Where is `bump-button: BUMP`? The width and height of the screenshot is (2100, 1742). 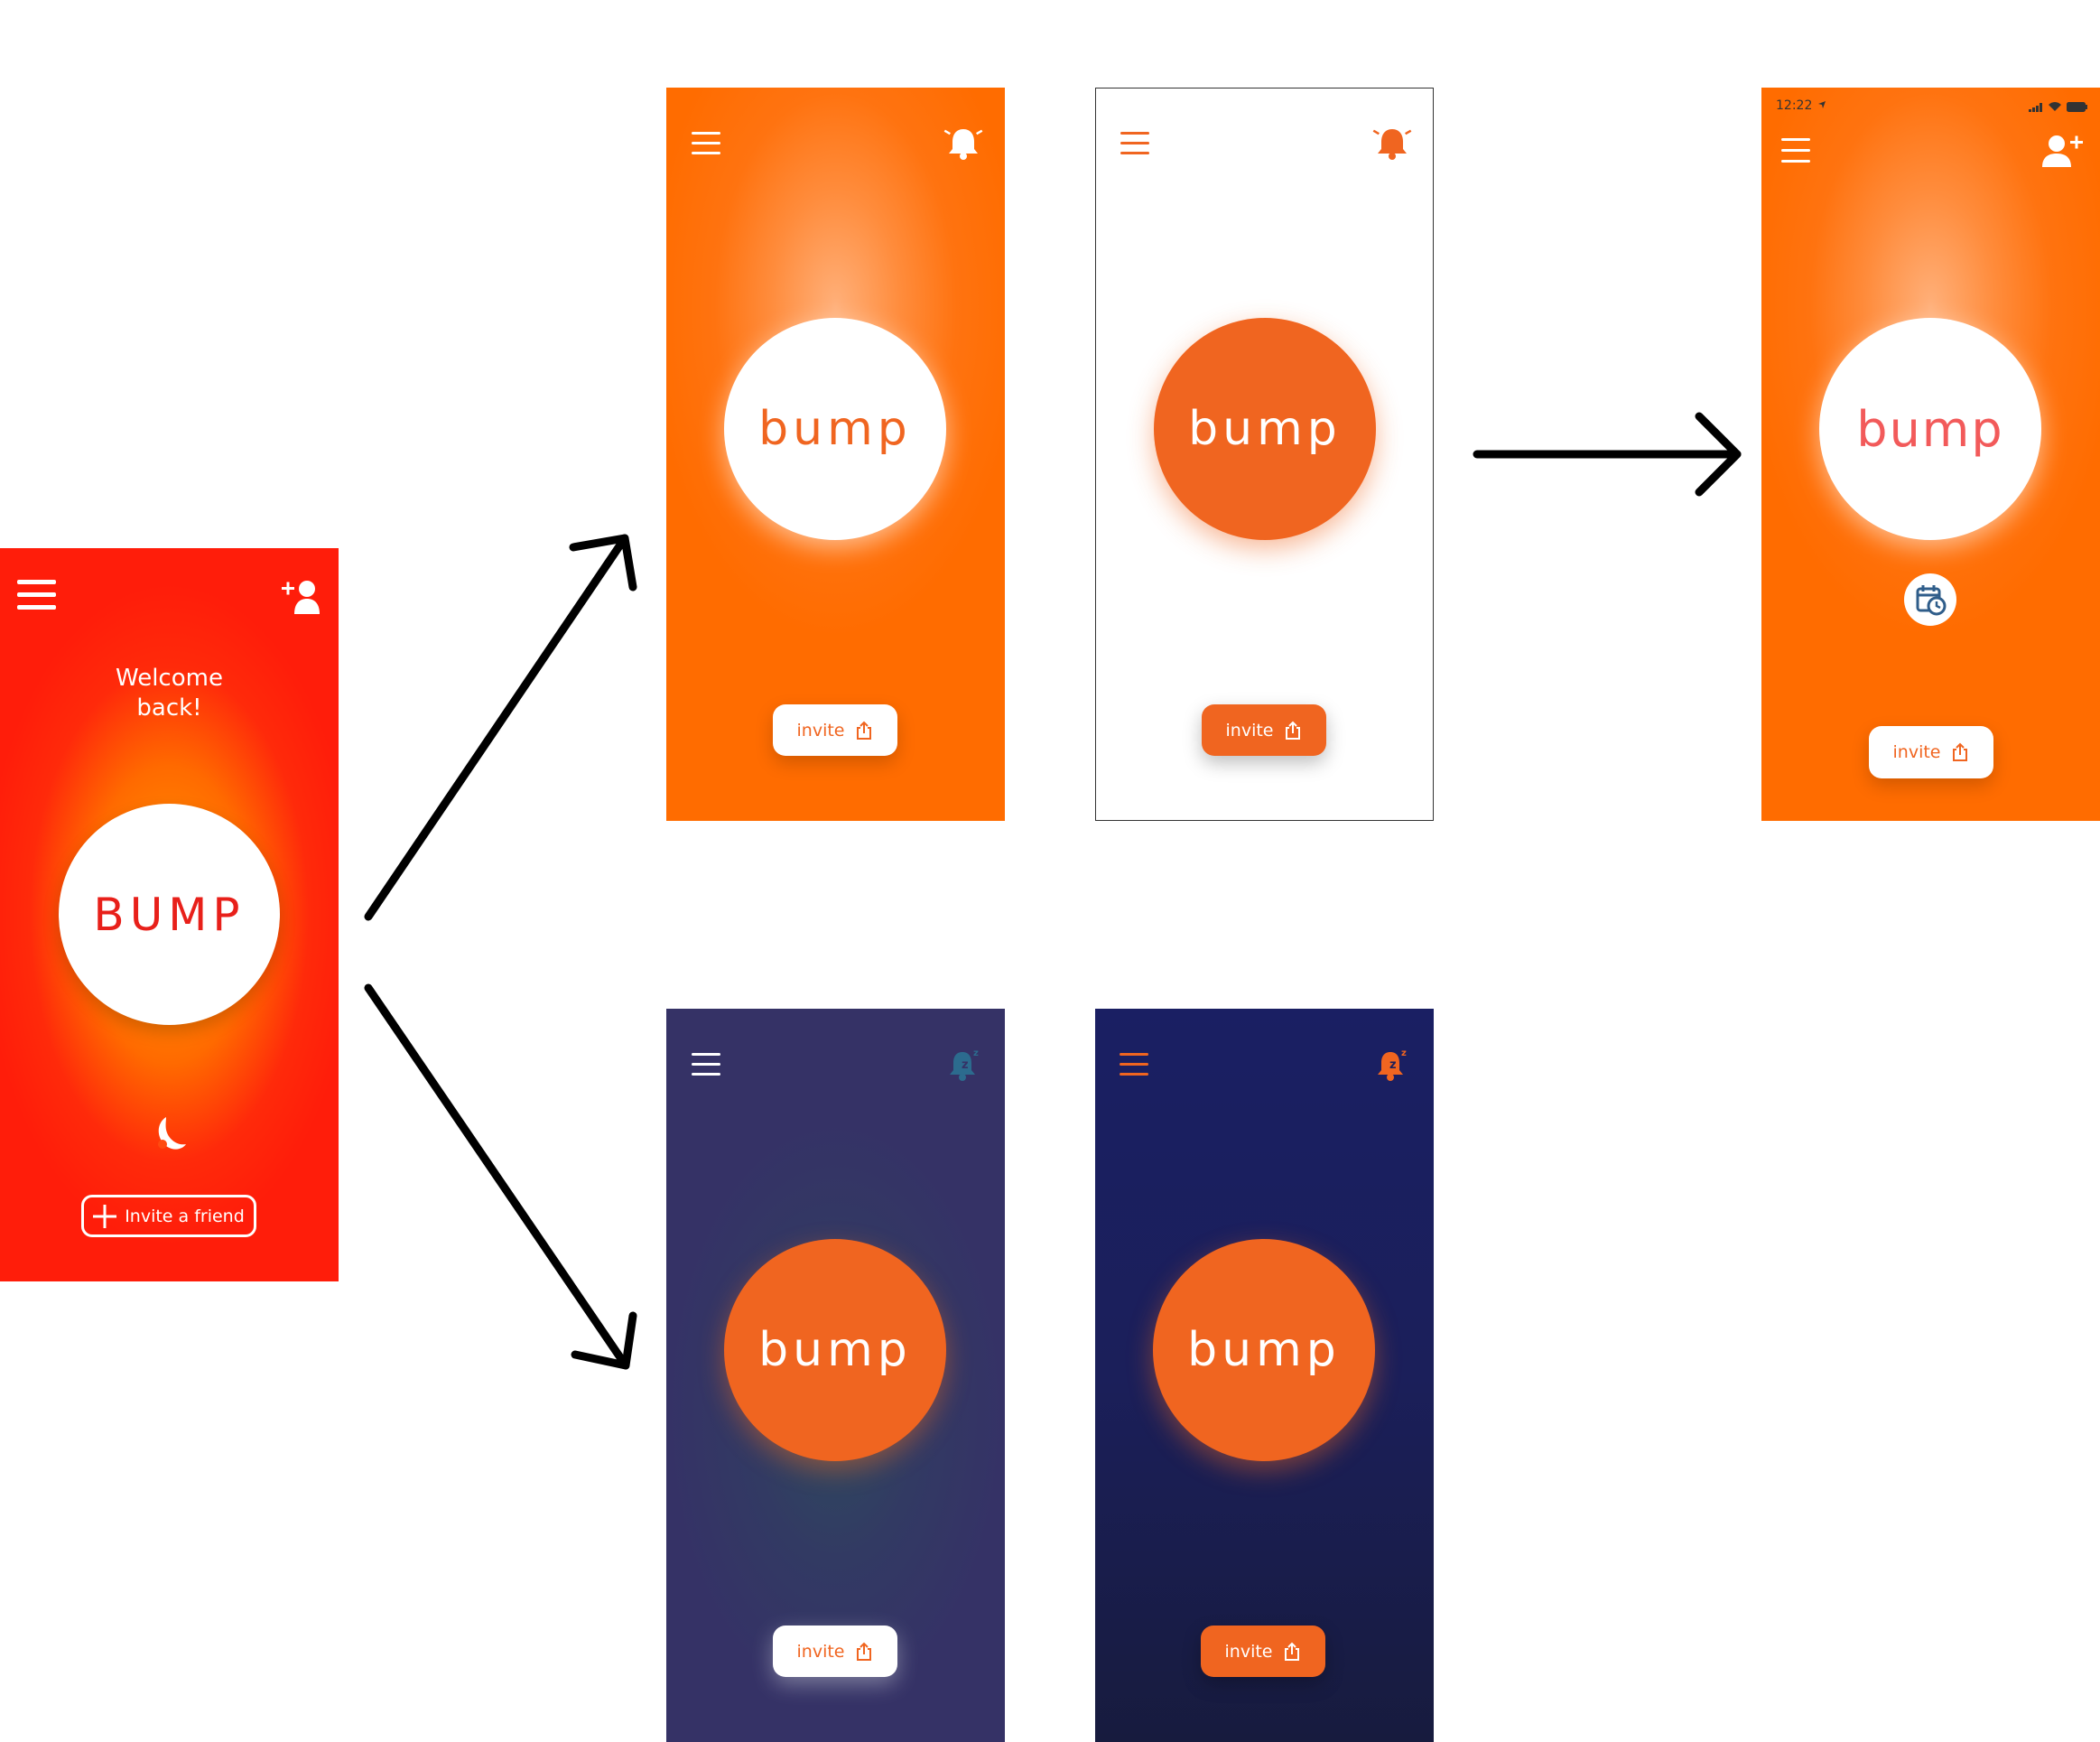
bump-button: BUMP is located at coordinates (170, 915).